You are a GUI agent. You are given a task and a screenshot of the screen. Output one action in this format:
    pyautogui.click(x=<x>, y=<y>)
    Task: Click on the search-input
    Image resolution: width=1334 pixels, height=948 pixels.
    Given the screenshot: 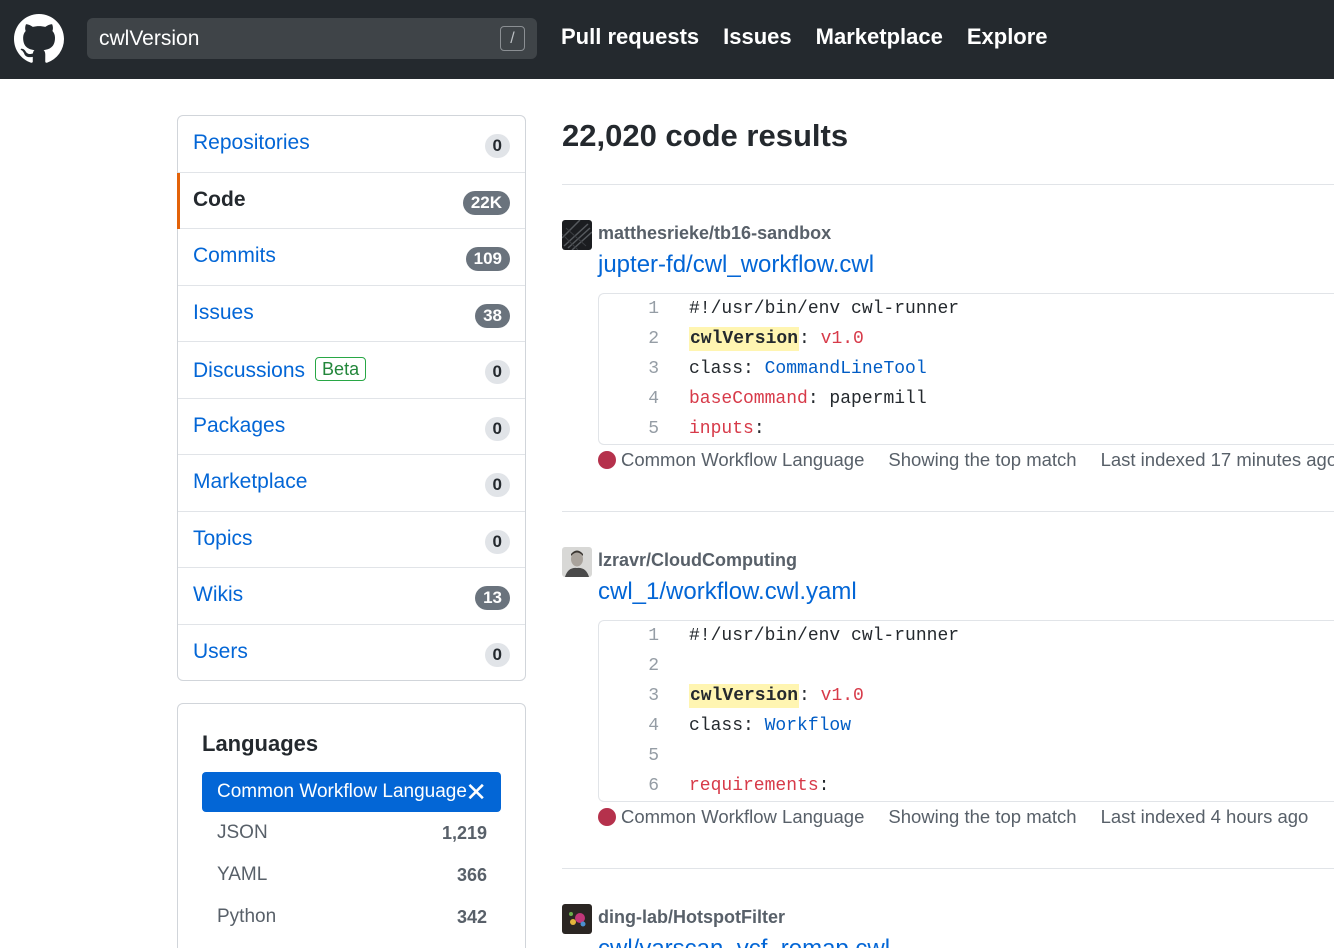 What is the action you would take?
    pyautogui.click(x=287, y=38)
    